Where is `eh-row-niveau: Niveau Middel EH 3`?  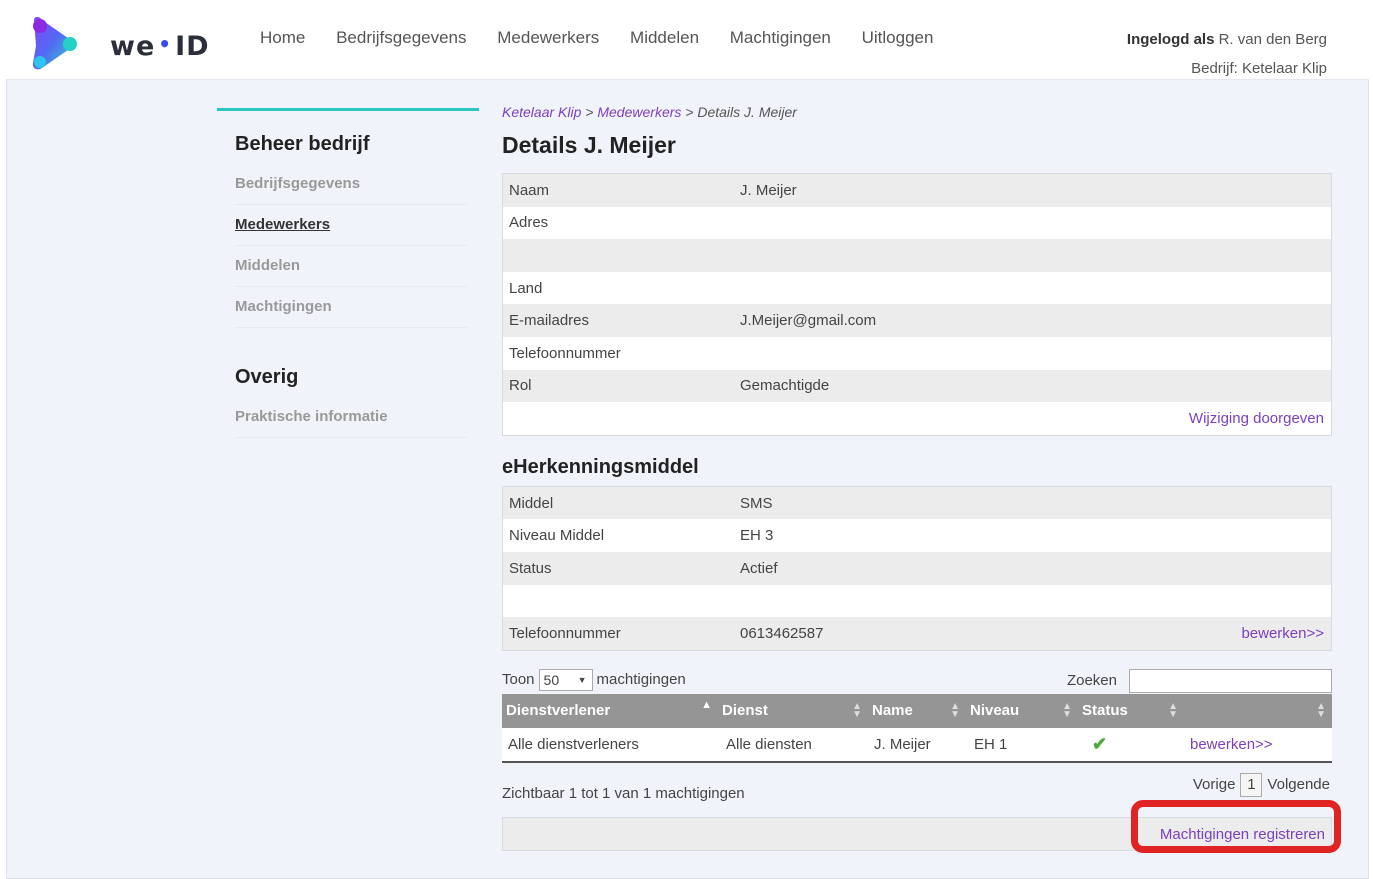
eh-row-niveau: Niveau Middel EH 3 is located at coordinates (641, 536).